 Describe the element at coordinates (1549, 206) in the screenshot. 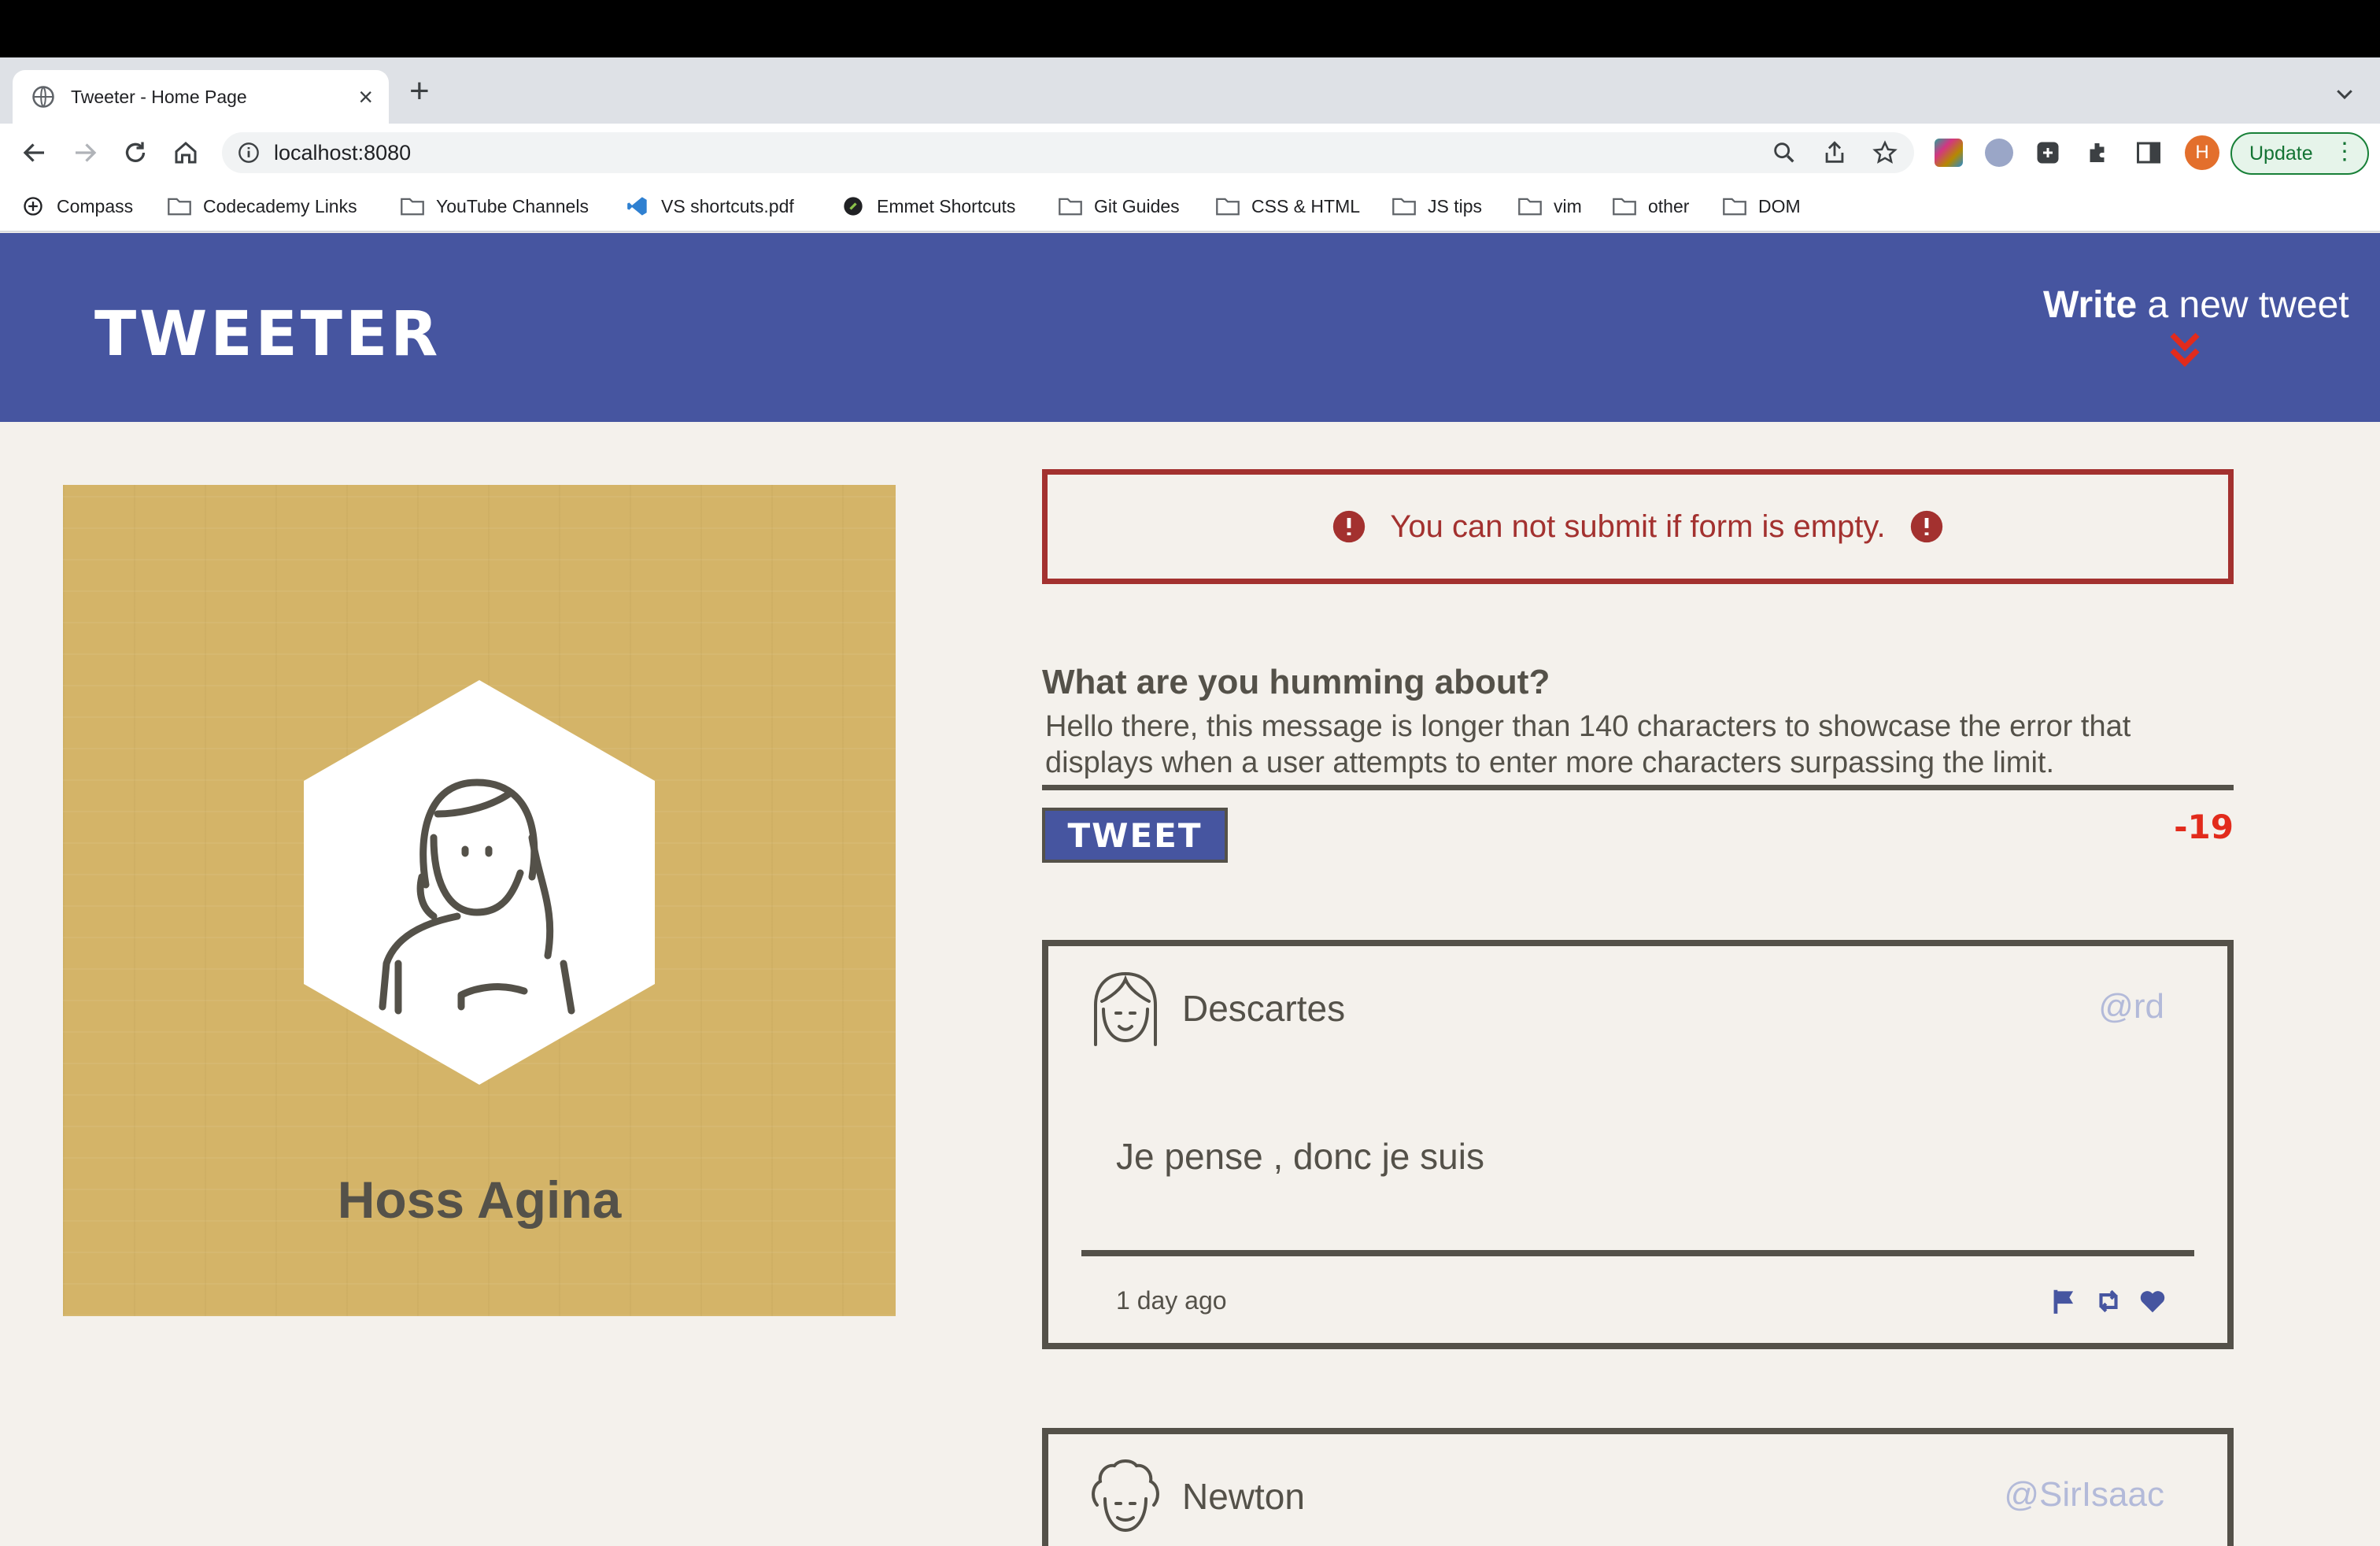

I see `bookmark-folder-vim: vim` at that location.